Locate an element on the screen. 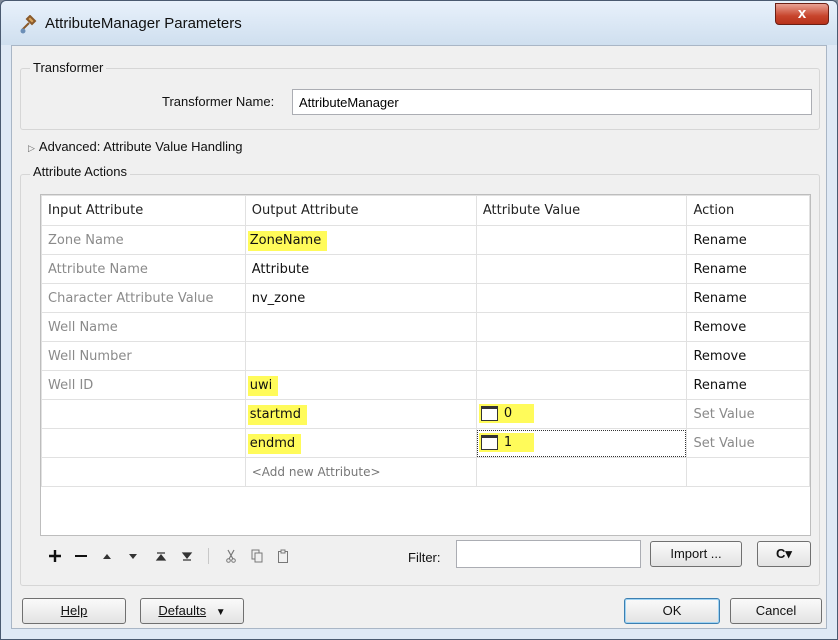 Image resolution: width=838 pixels, height=640 pixels. table-toolbar is located at coordinates (234, 557).